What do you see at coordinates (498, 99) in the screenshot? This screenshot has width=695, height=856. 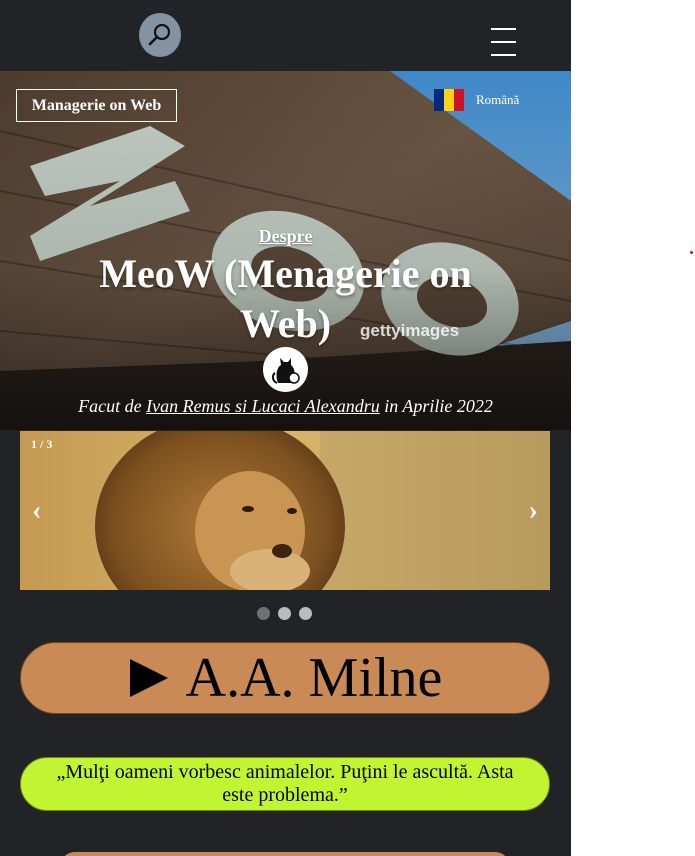 I see `language-label: Română` at bounding box center [498, 99].